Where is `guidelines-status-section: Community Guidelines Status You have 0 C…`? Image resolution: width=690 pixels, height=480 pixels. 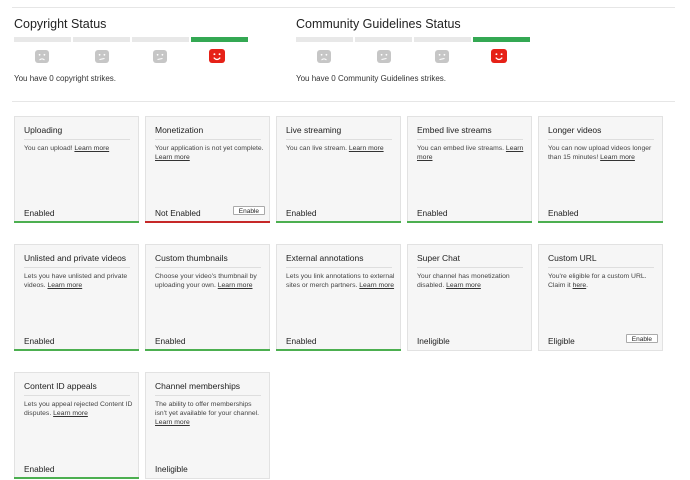
guidelines-status-section: Community Guidelines Status You have 0 C… is located at coordinates (421, 50).